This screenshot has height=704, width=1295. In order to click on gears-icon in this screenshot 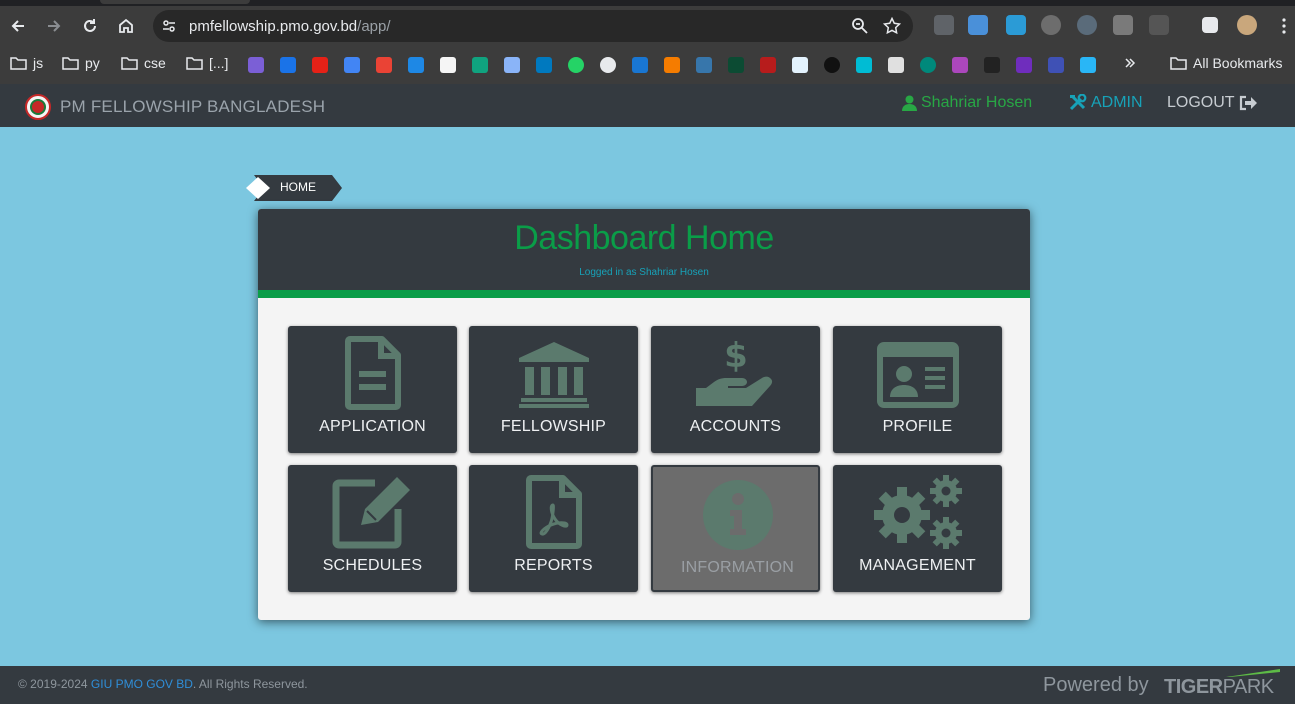, I will do `click(917, 514)`.